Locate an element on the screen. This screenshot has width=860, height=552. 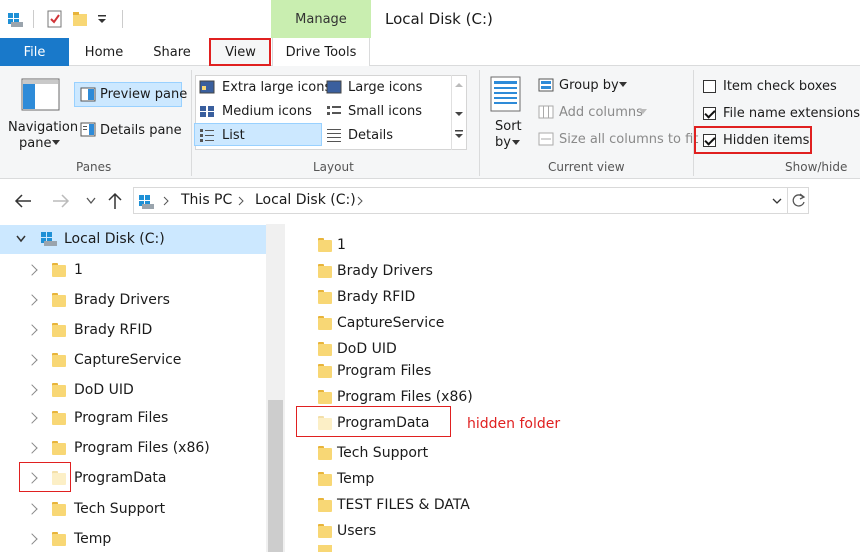
file-item-label: Brady RFID is located at coordinates (376, 297).